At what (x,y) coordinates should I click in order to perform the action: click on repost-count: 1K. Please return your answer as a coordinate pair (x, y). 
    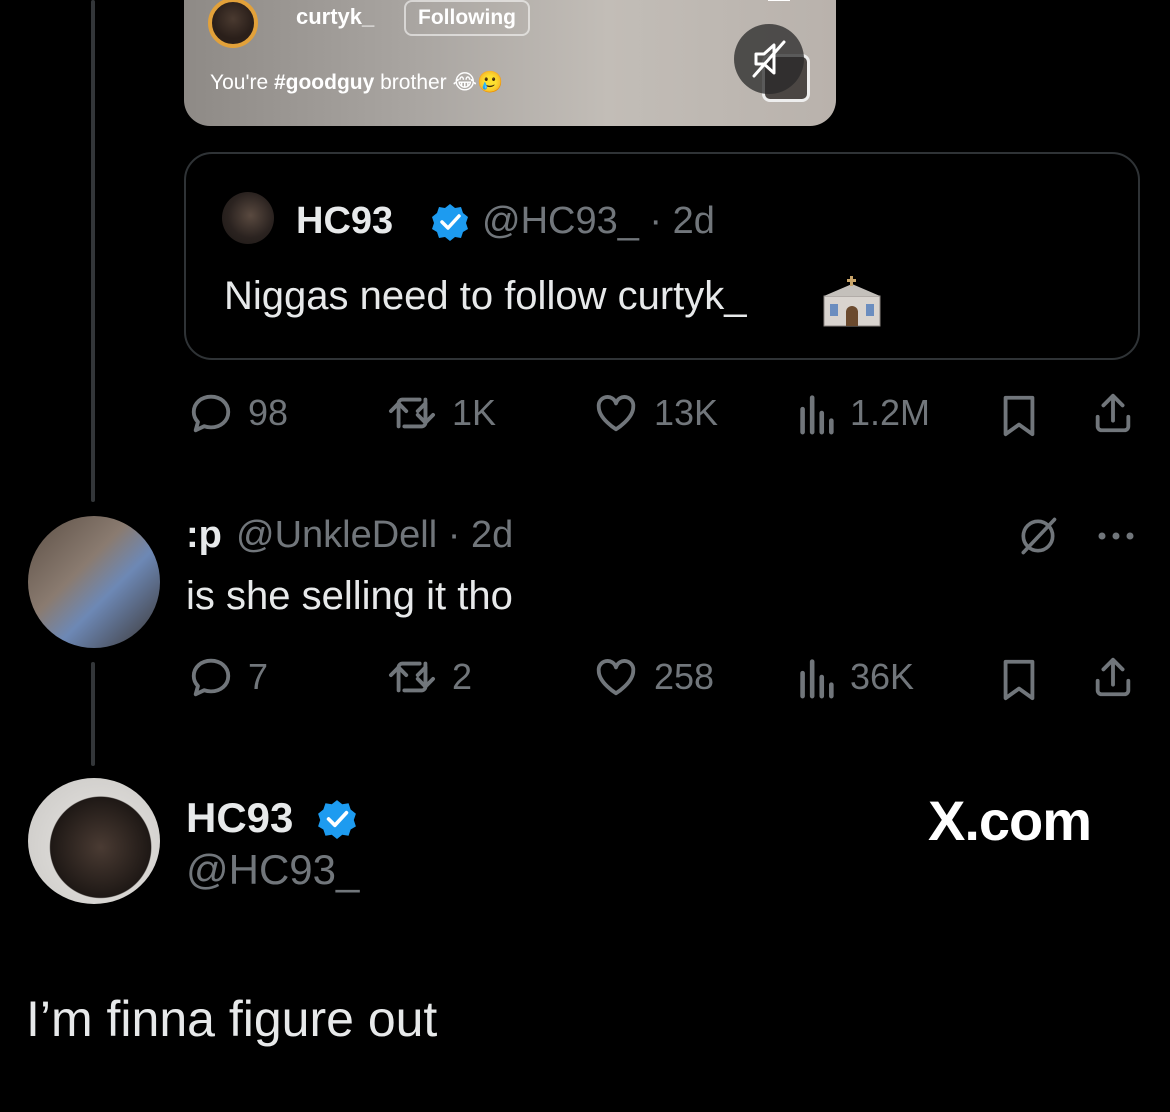
    Looking at the image, I should click on (474, 412).